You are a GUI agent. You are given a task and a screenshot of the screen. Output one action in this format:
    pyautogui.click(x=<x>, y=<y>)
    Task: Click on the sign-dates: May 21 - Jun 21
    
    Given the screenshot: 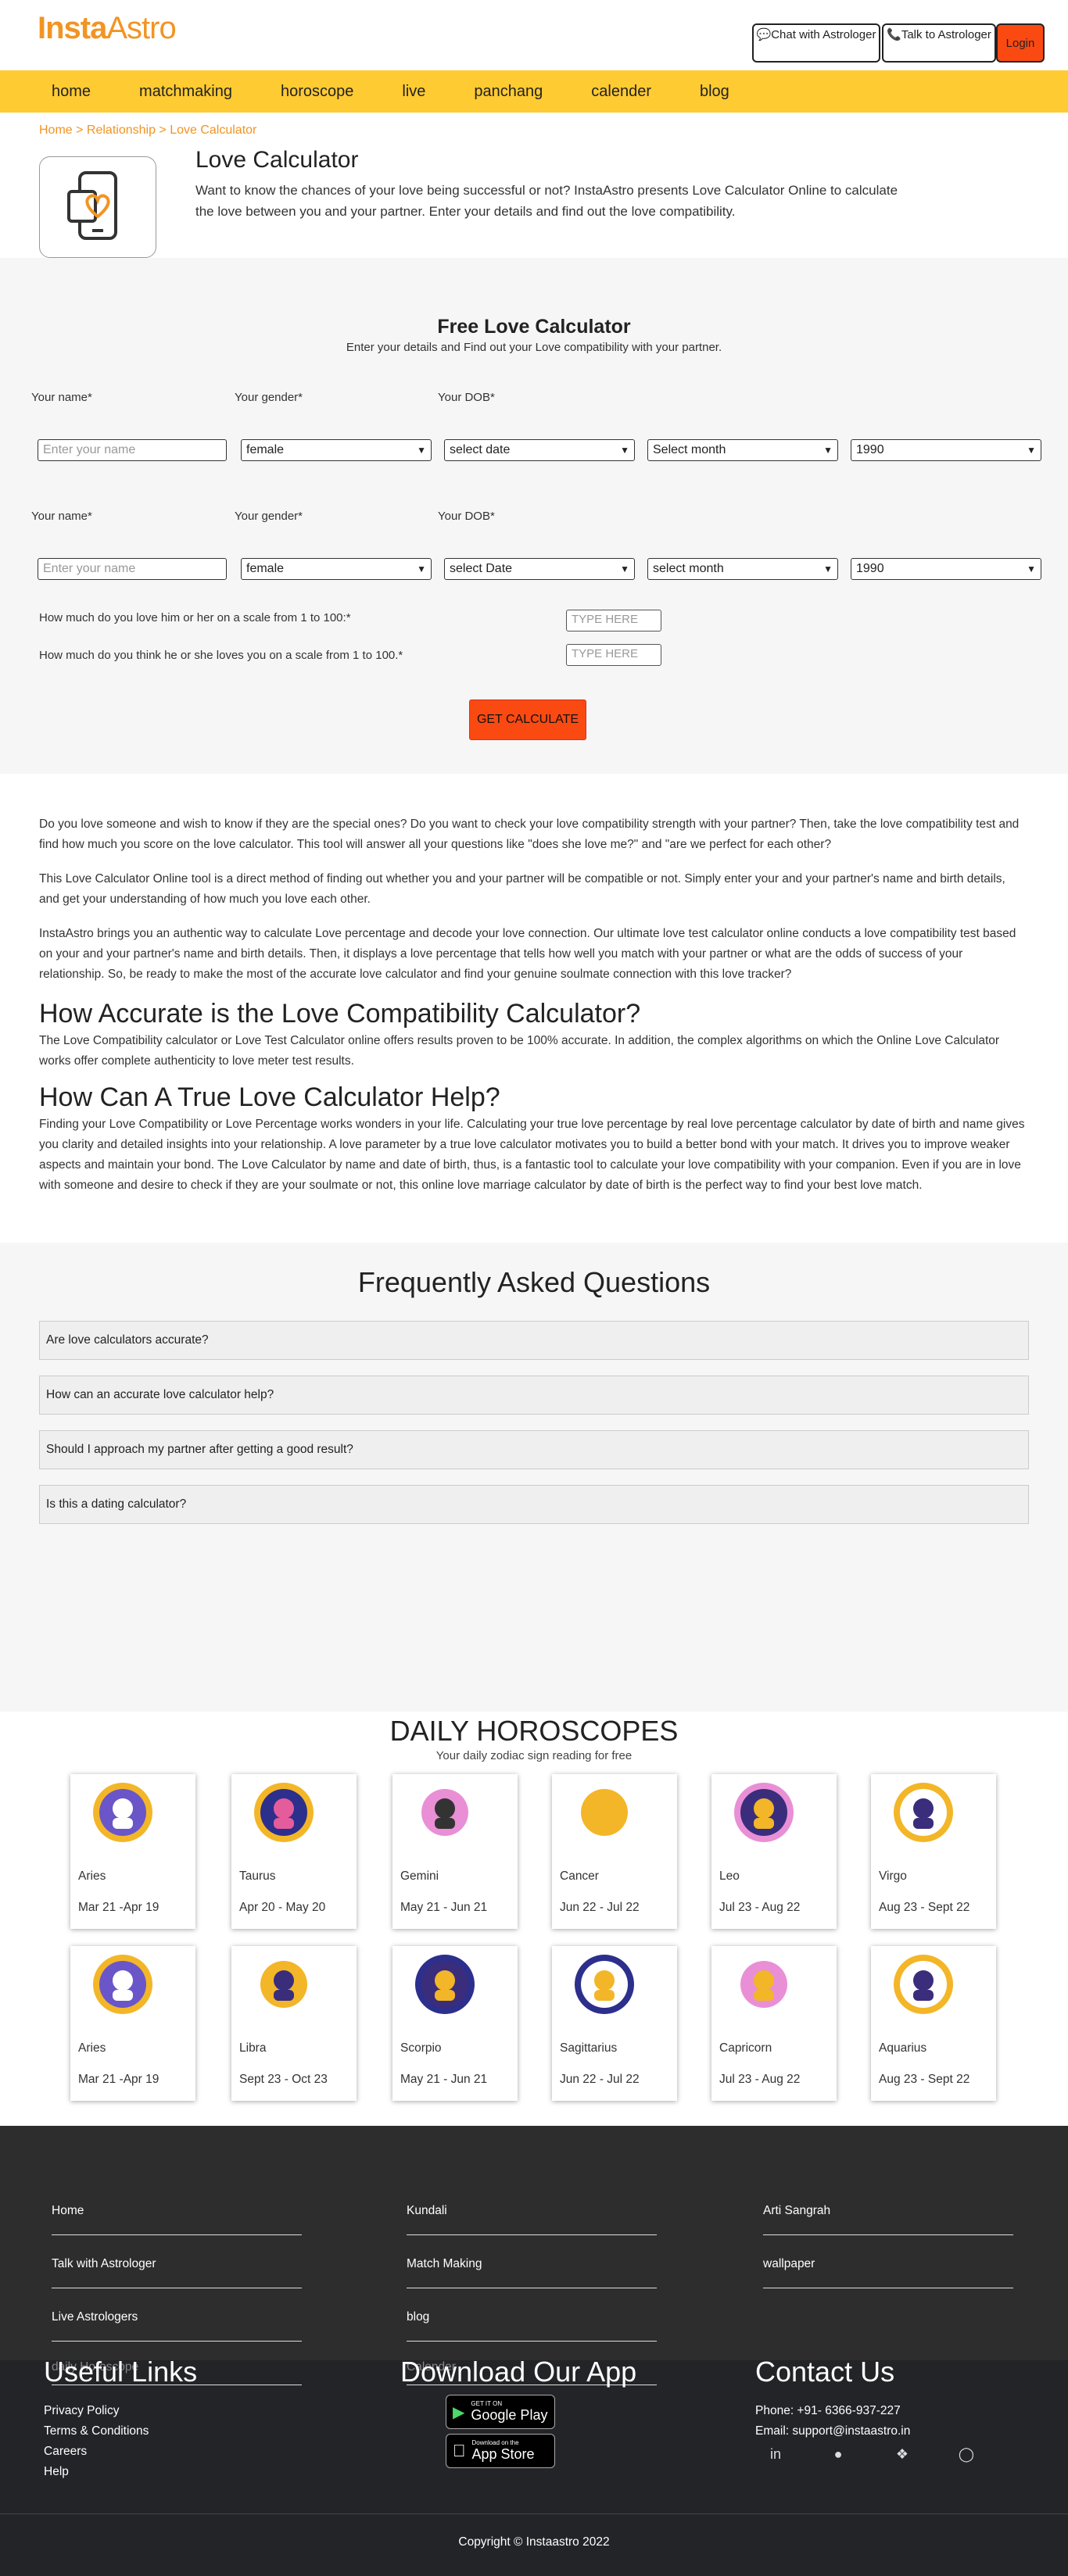 What is the action you would take?
    pyautogui.click(x=444, y=2079)
    